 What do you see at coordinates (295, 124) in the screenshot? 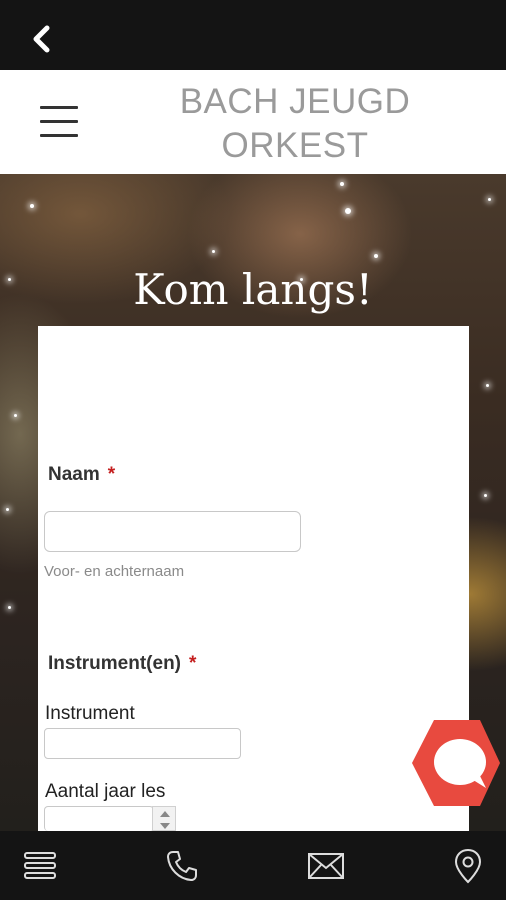
I see `site-title: BACH JEUGD ORKEST` at bounding box center [295, 124].